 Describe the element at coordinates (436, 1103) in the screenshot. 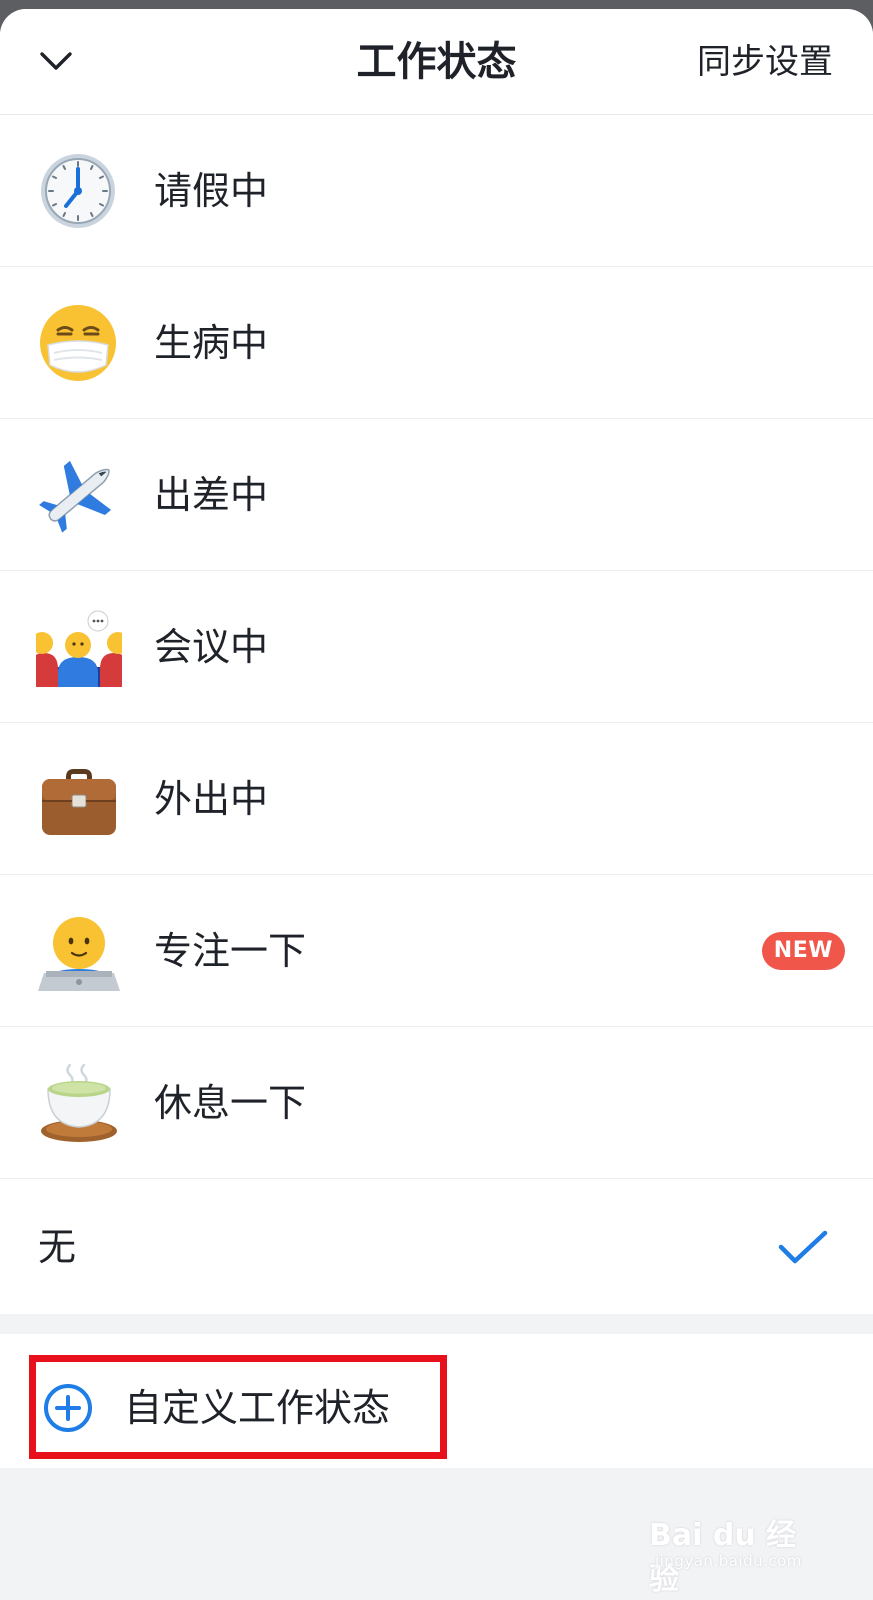

I see `status-item-break: 休息一下` at that location.